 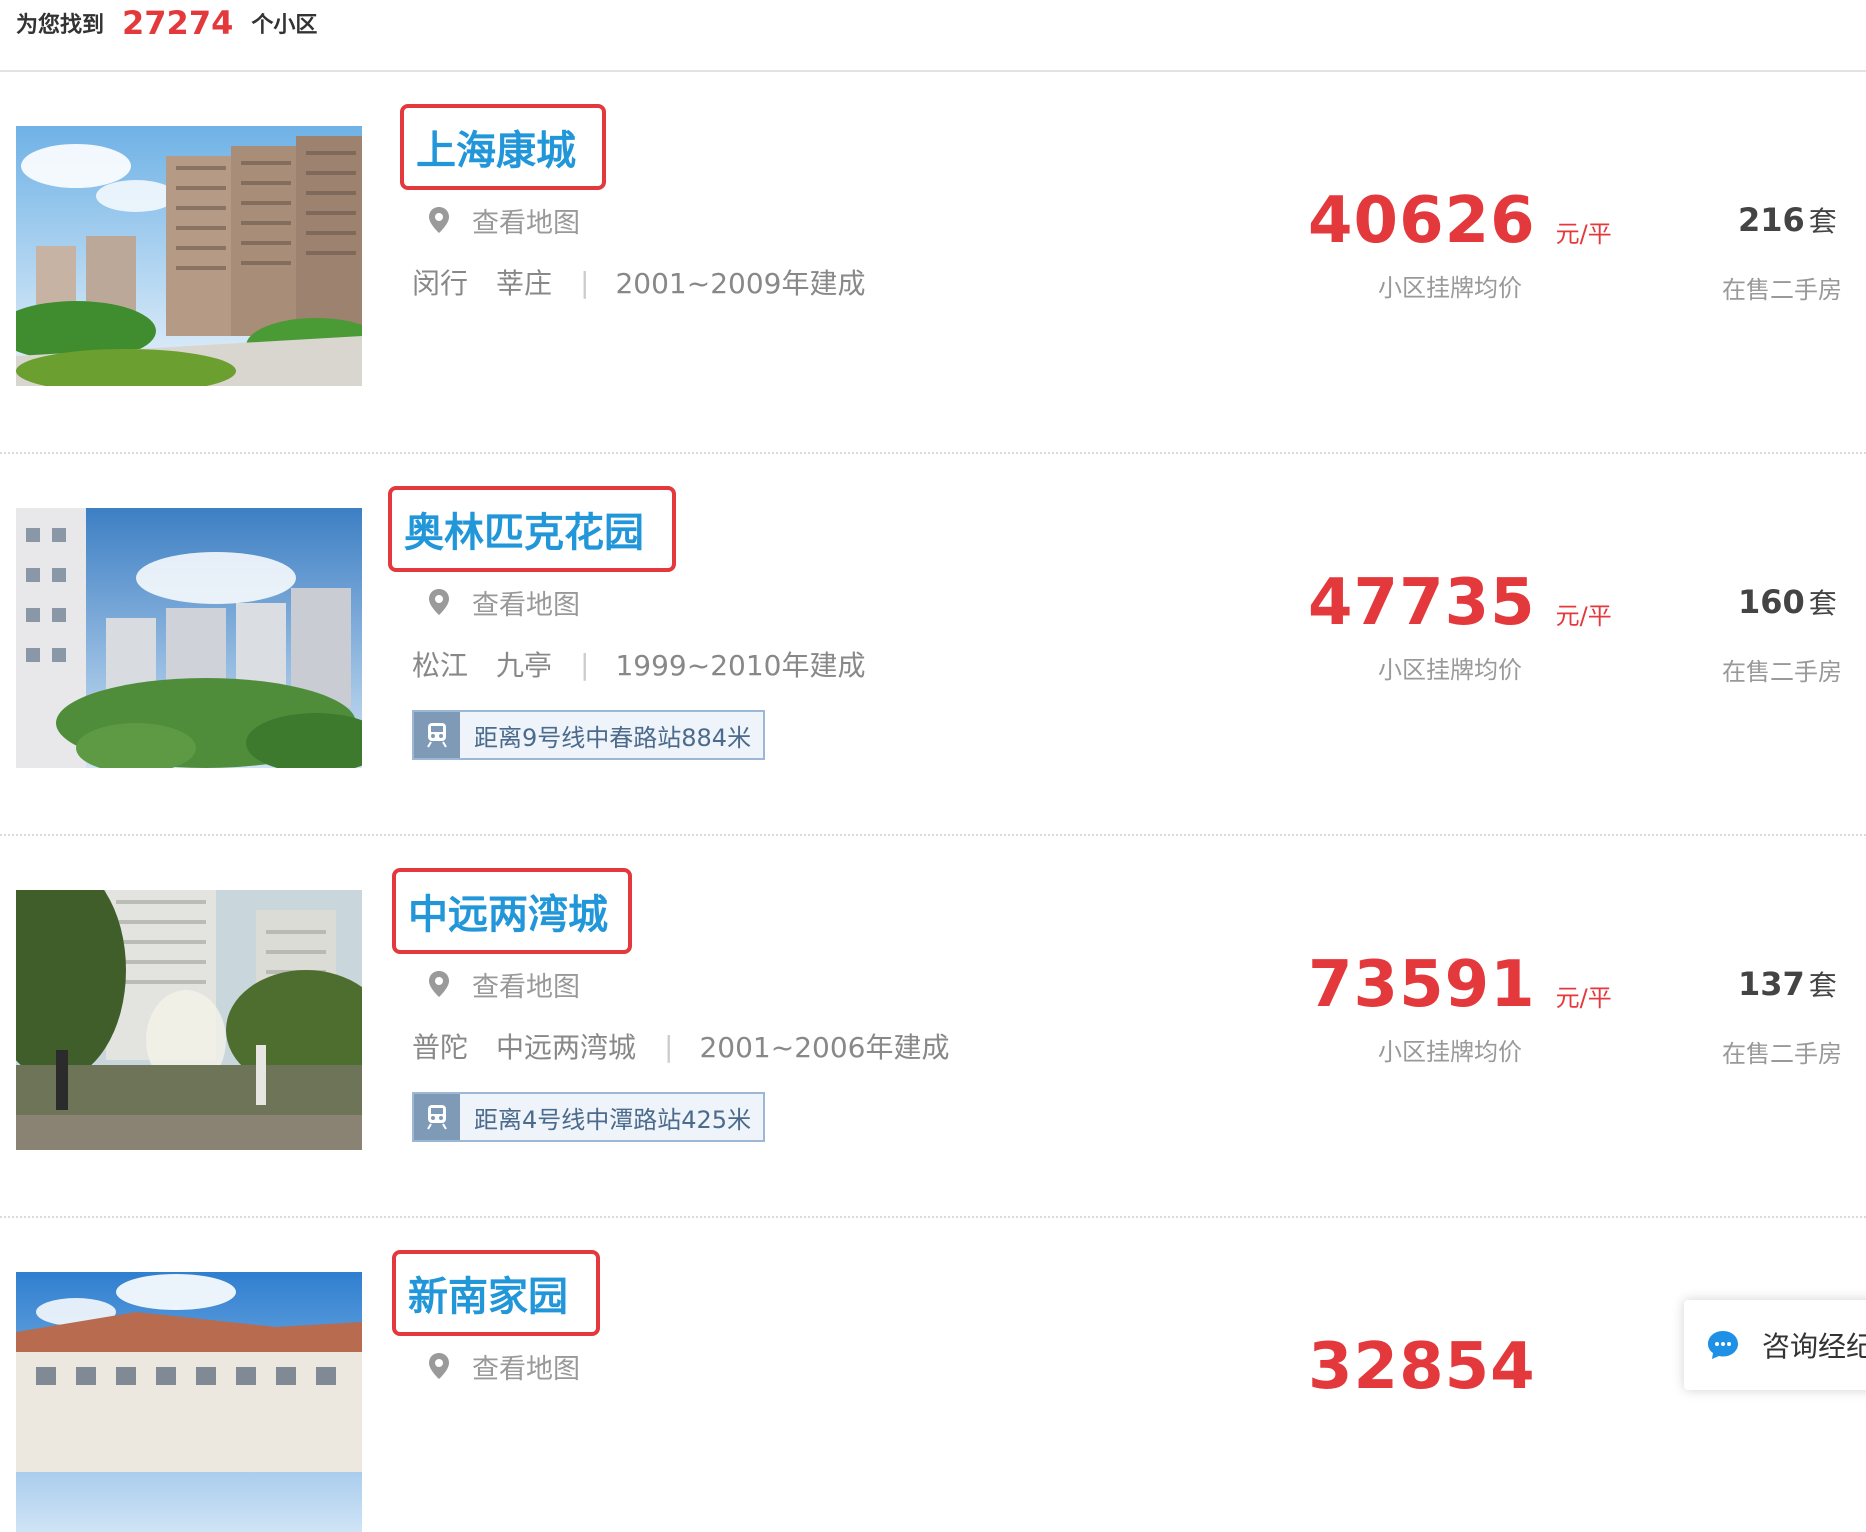 I want to click on listing-title-link: 奥林匹克花园, so click(x=524, y=529).